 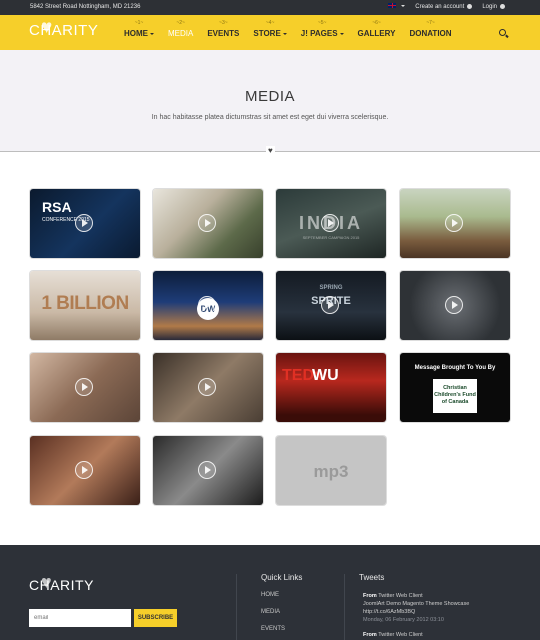 I want to click on nav-item-label: STORE, so click(x=267, y=33).